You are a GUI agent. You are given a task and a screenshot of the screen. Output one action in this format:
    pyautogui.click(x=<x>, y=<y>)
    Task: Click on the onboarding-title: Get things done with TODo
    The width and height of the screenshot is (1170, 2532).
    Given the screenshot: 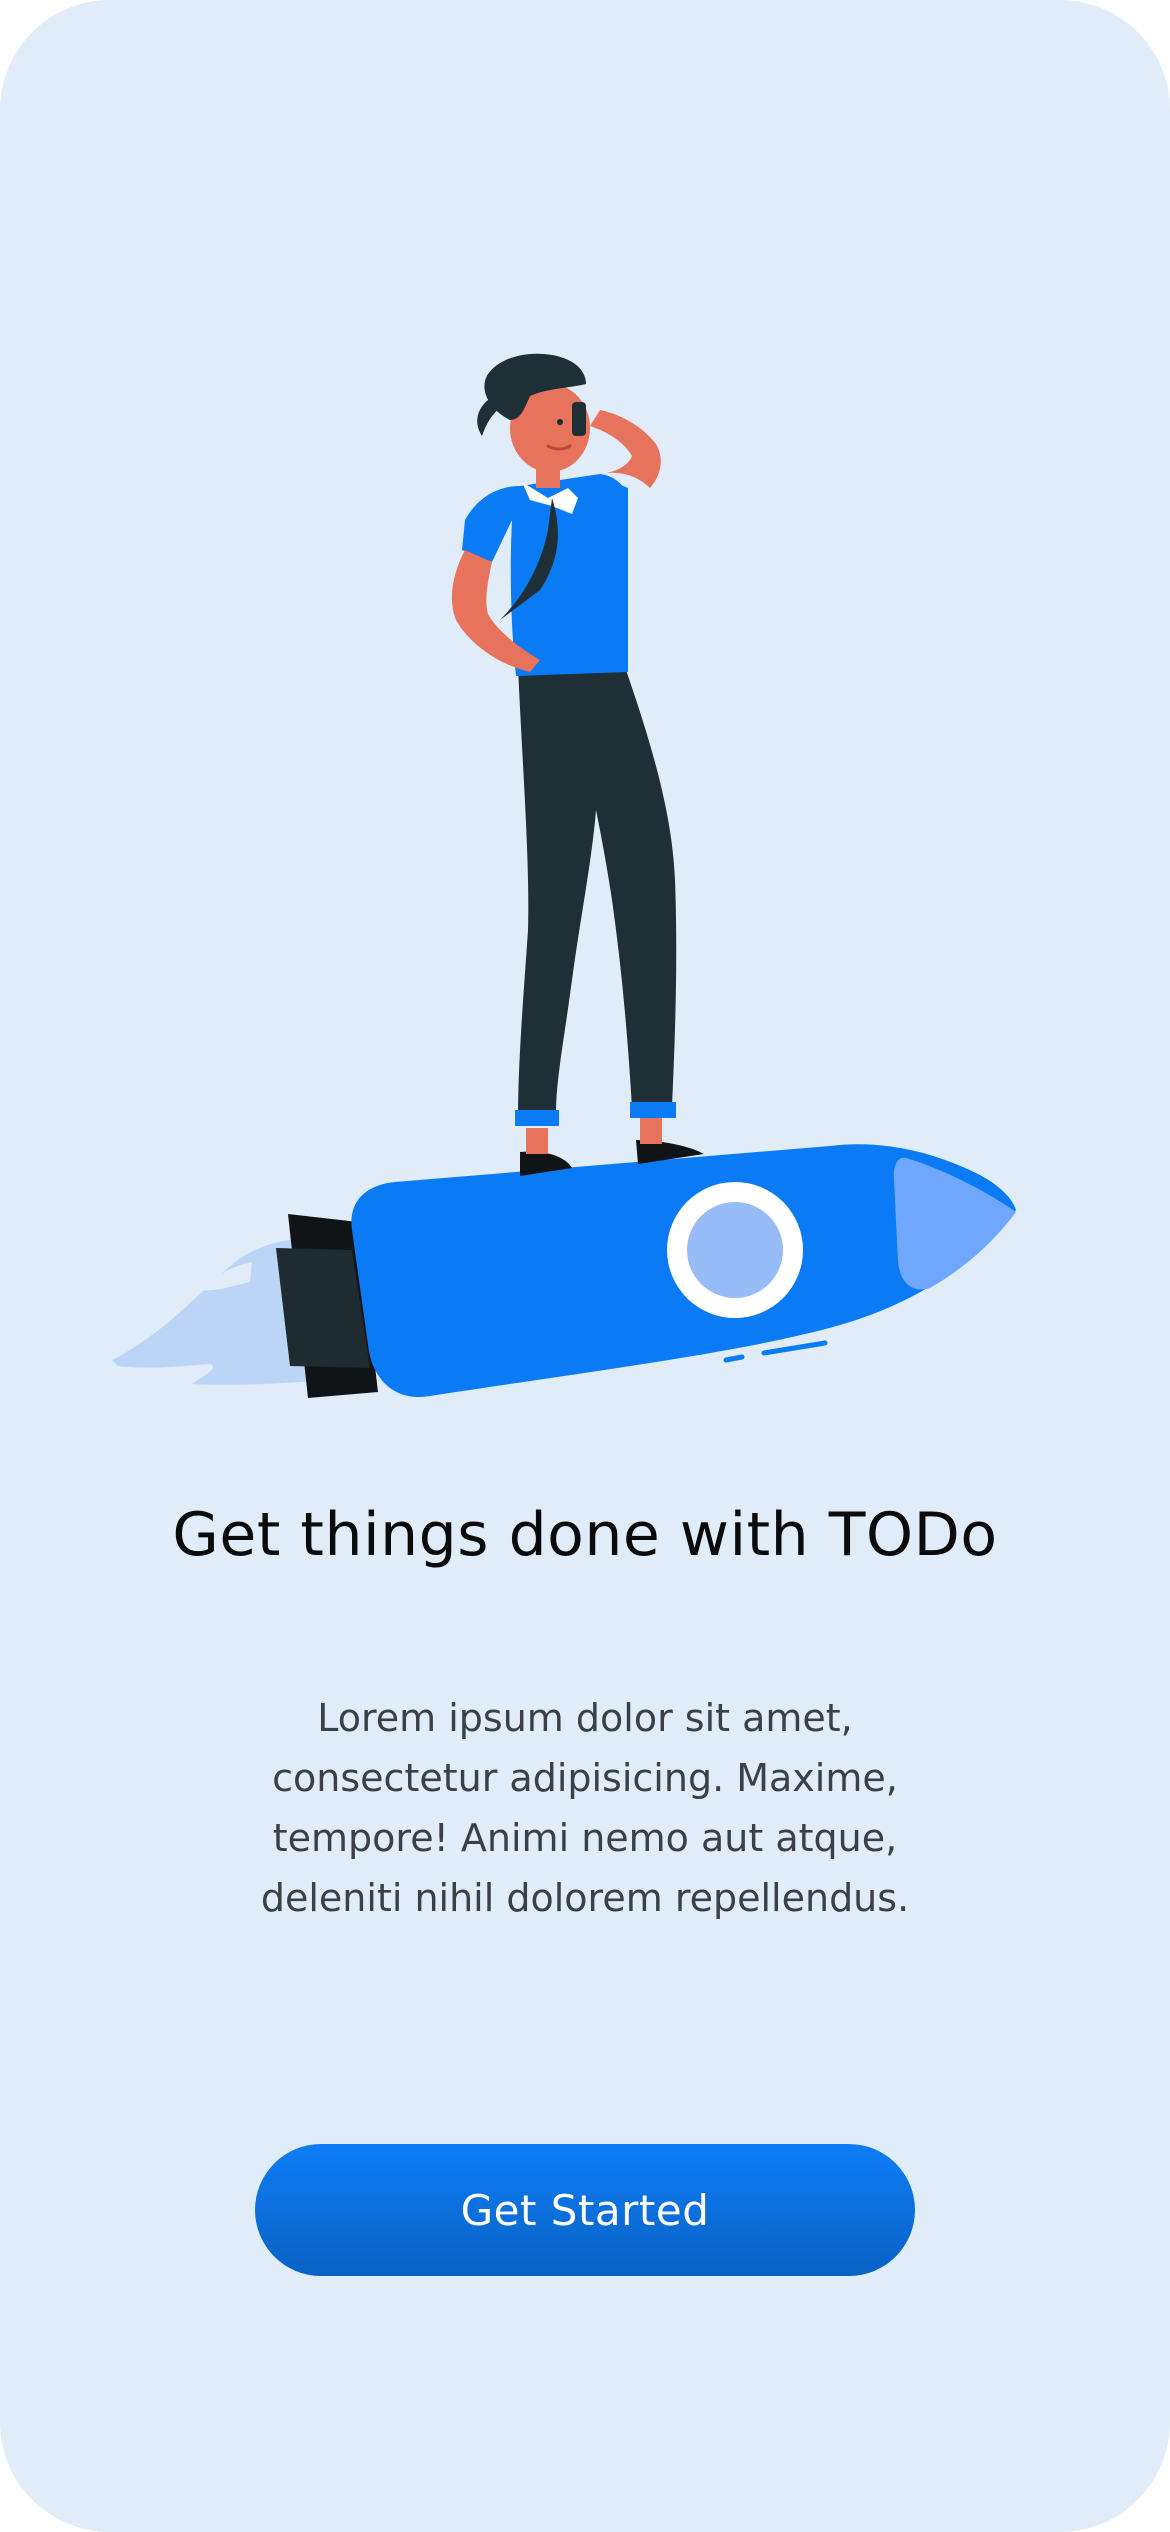 What is the action you would take?
    pyautogui.click(x=585, y=1535)
    